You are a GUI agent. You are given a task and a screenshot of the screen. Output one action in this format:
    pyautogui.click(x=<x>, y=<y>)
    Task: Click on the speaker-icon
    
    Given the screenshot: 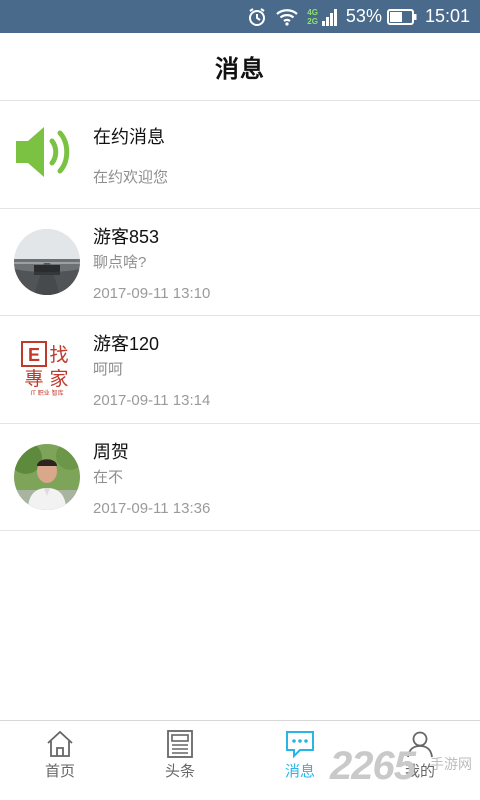 What is the action you would take?
    pyautogui.click(x=47, y=154)
    